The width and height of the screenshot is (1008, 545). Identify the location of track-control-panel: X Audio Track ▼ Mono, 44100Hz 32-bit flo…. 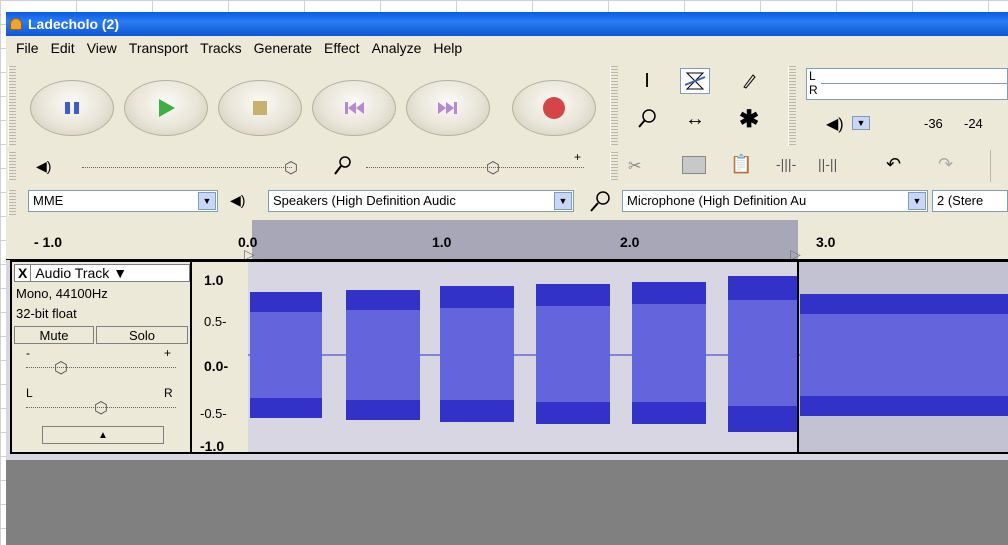
(101, 357).